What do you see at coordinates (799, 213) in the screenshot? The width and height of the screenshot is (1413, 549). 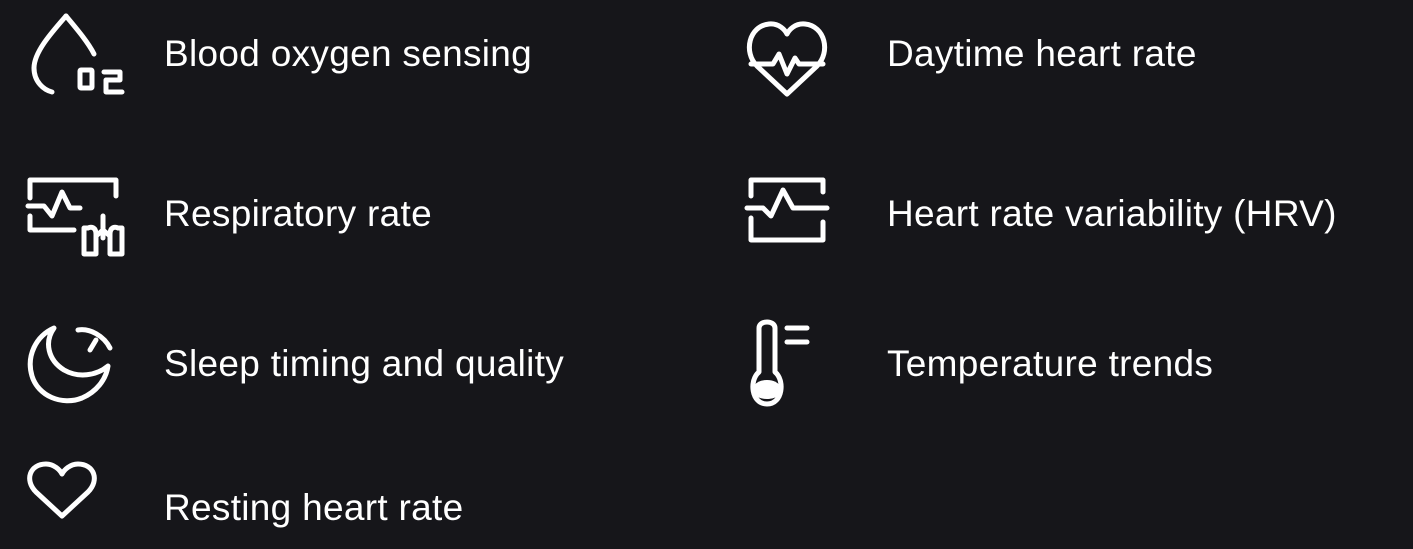 I see `pulse-monitor-icon` at bounding box center [799, 213].